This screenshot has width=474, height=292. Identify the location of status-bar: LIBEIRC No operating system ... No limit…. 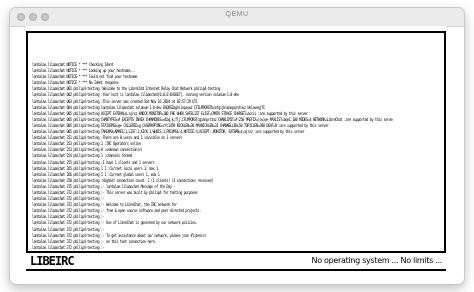
(236, 261).